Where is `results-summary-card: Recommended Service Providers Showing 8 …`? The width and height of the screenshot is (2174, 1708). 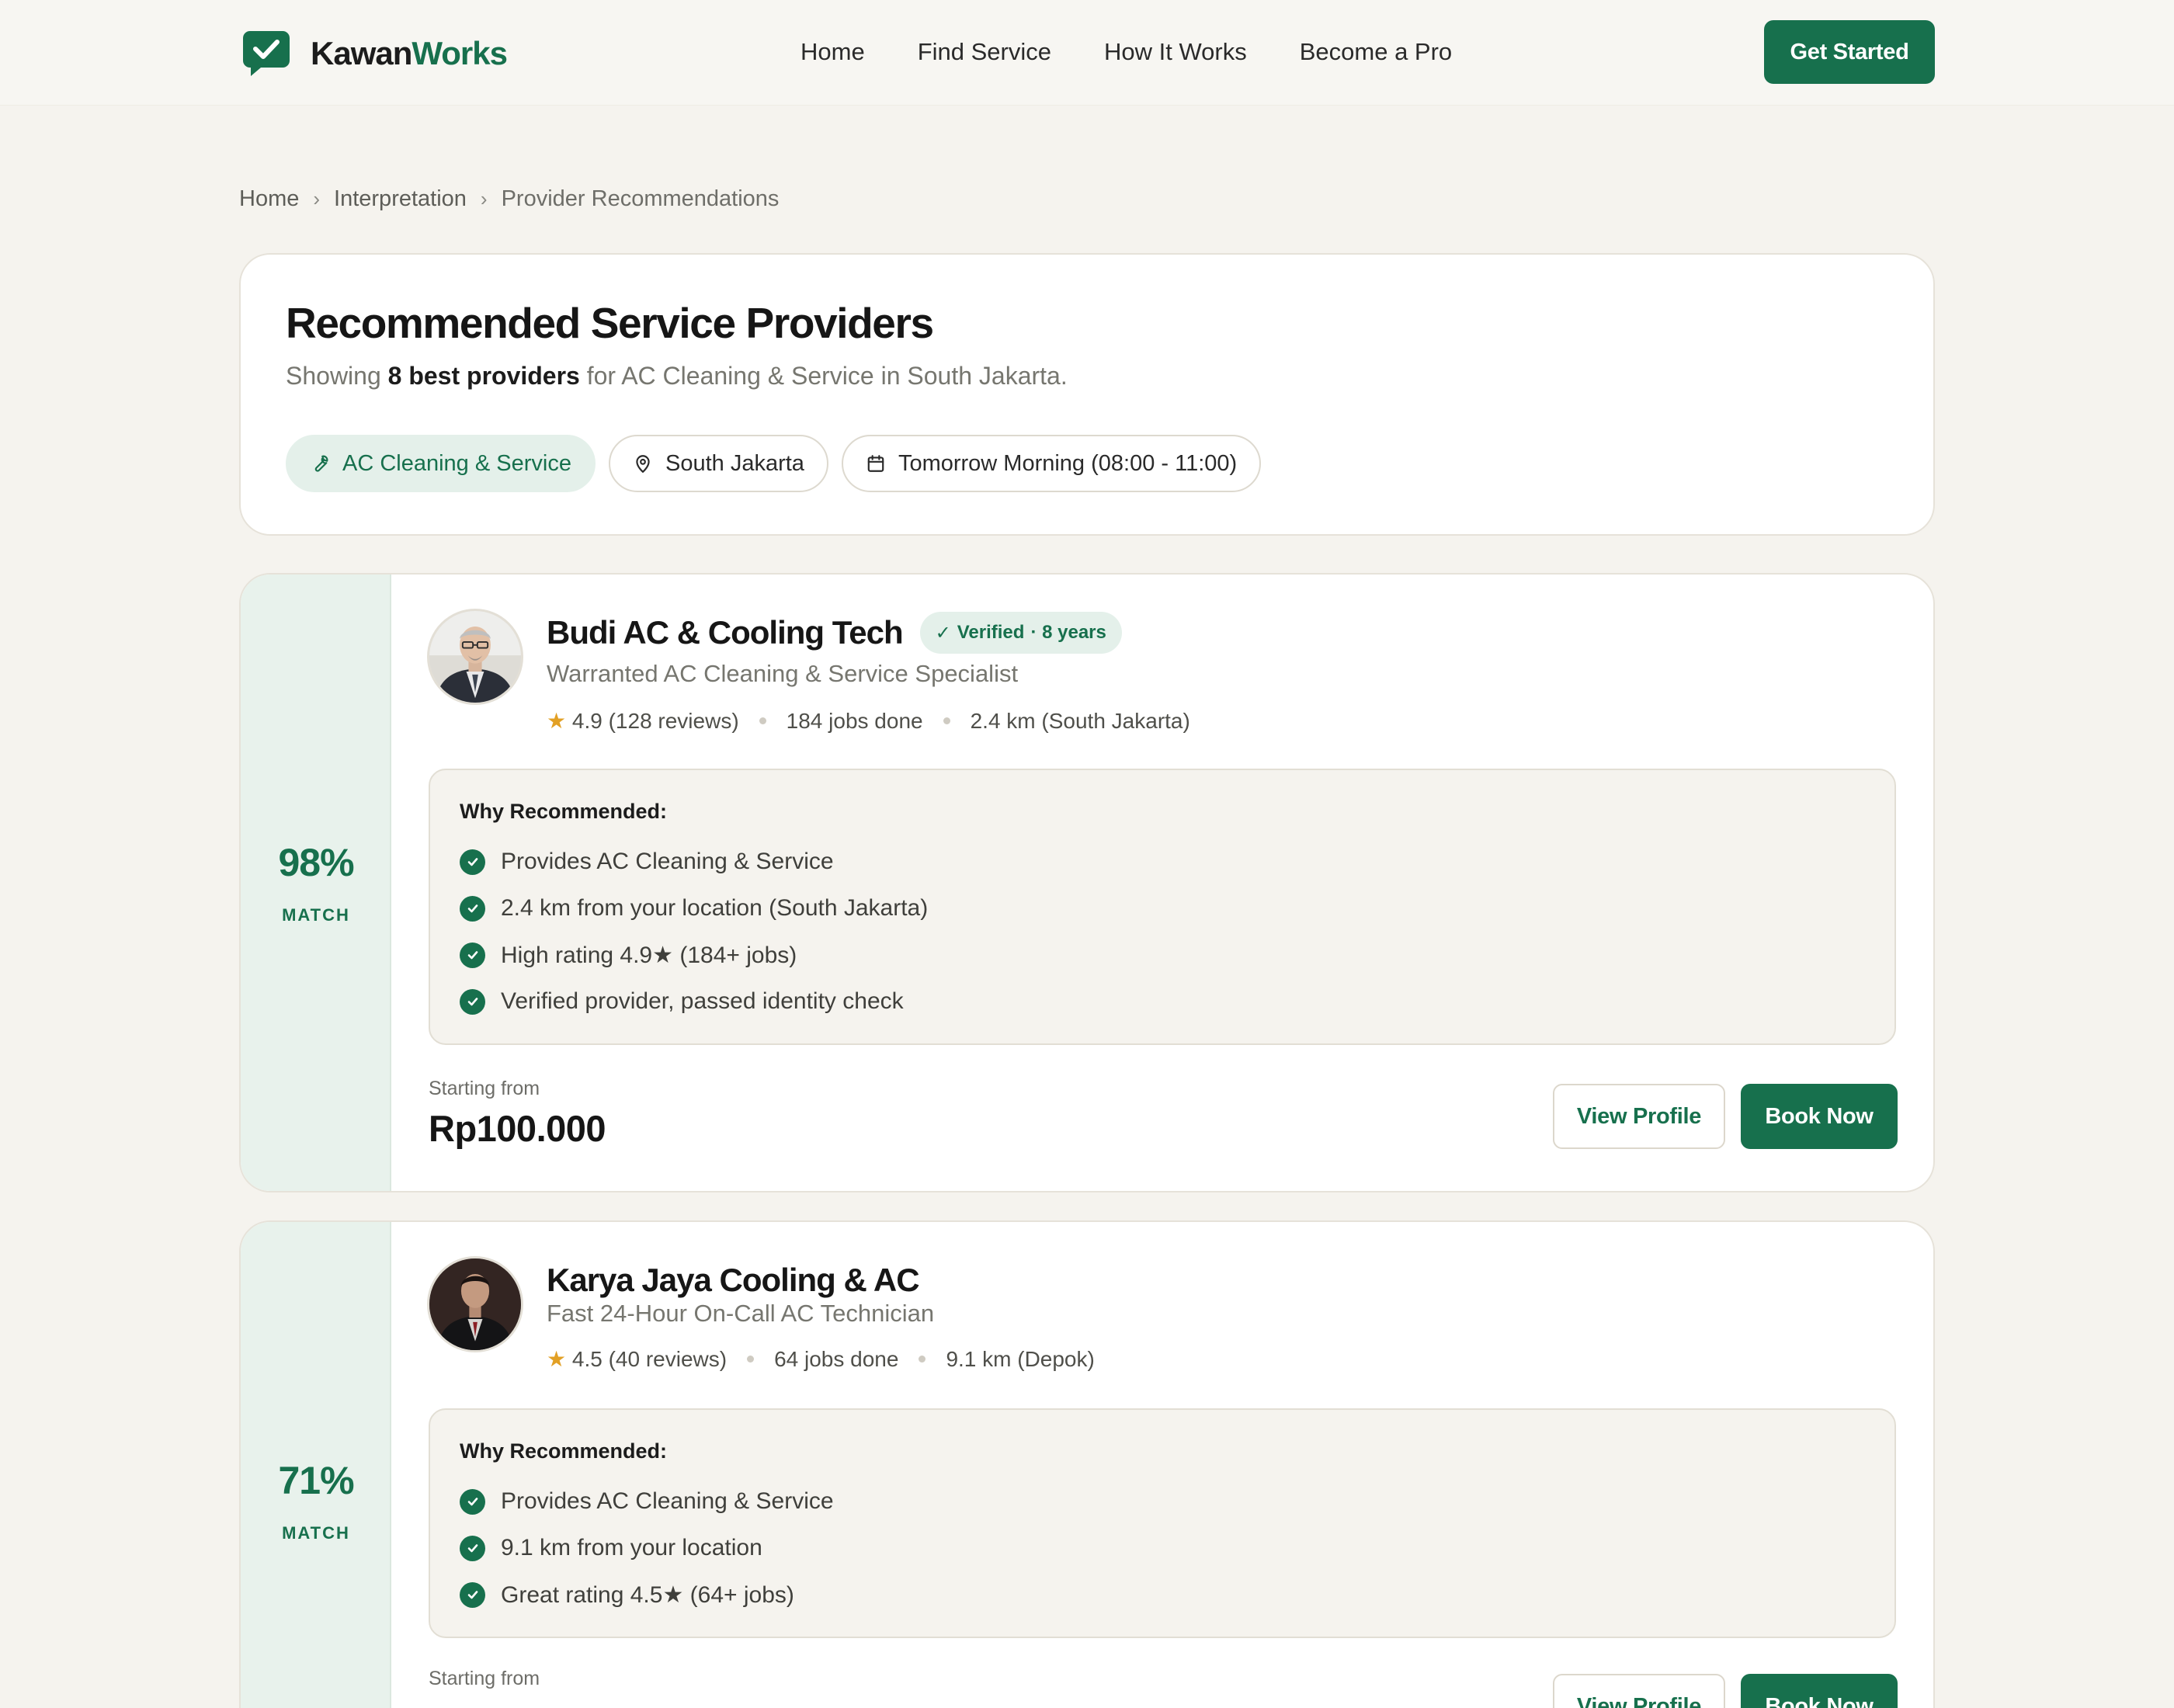
results-summary-card: Recommended Service Providers Showing 8 … is located at coordinates (1087, 394).